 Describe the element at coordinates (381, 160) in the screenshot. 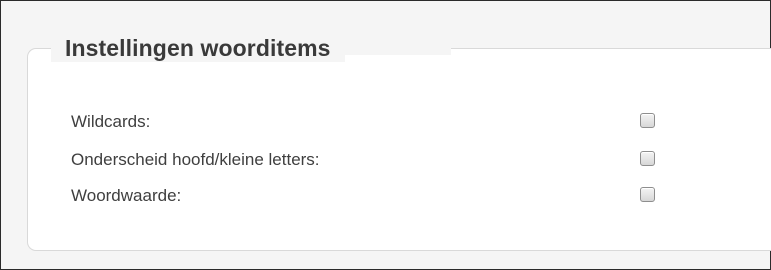

I see `setting-row-case-sensitive: Onderscheid hoofd/kleine letters:` at that location.